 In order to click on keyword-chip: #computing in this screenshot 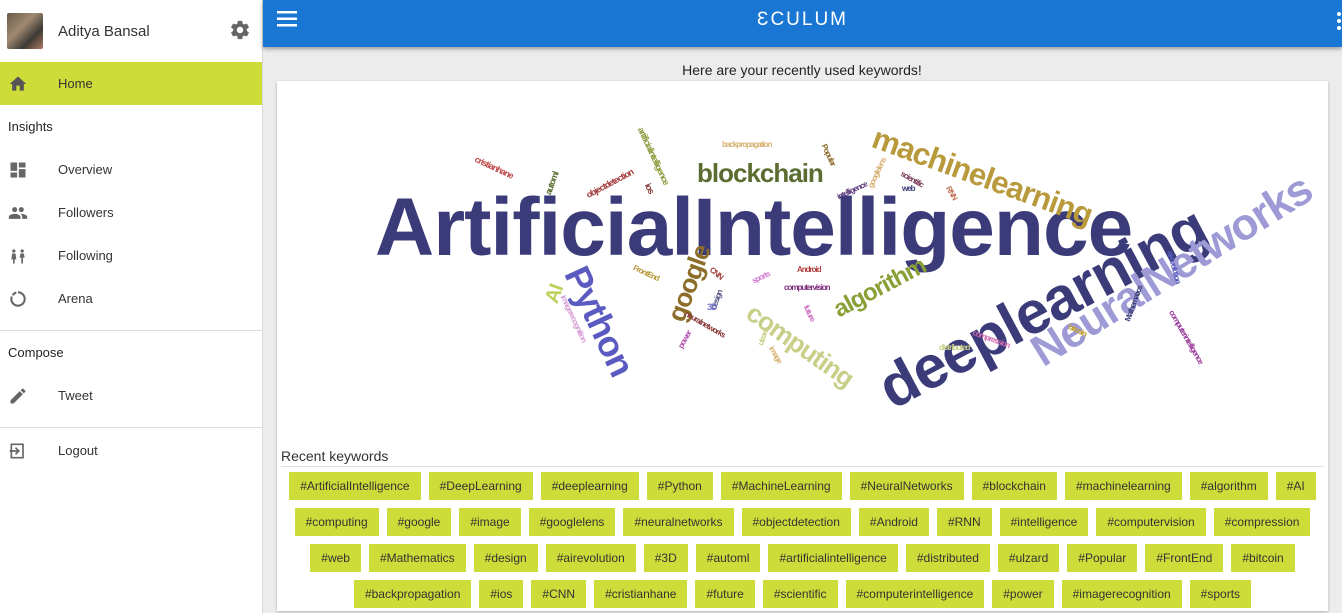, I will do `click(336, 522)`.